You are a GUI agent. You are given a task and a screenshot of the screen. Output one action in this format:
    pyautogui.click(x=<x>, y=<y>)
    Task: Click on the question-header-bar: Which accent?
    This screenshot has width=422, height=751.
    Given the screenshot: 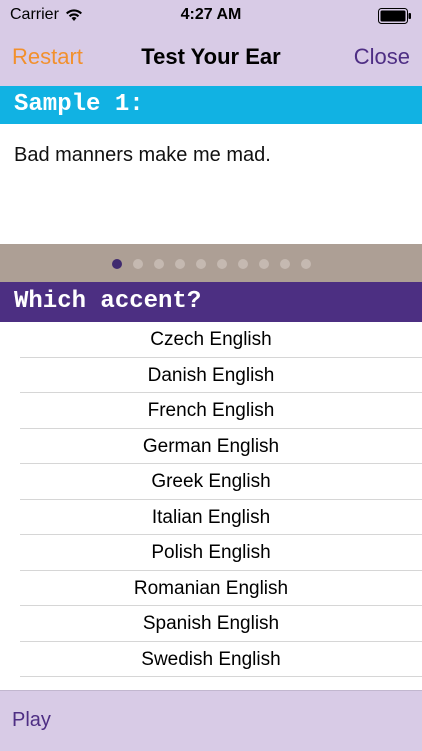 What is the action you would take?
    pyautogui.click(x=211, y=302)
    